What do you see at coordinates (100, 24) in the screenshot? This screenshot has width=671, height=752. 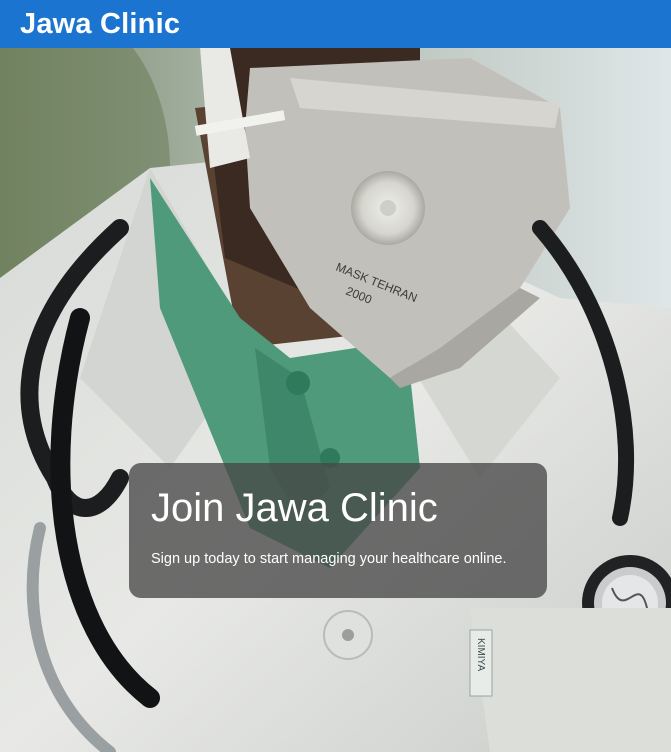 I see `brand-logo-text: Jawa Clinic` at bounding box center [100, 24].